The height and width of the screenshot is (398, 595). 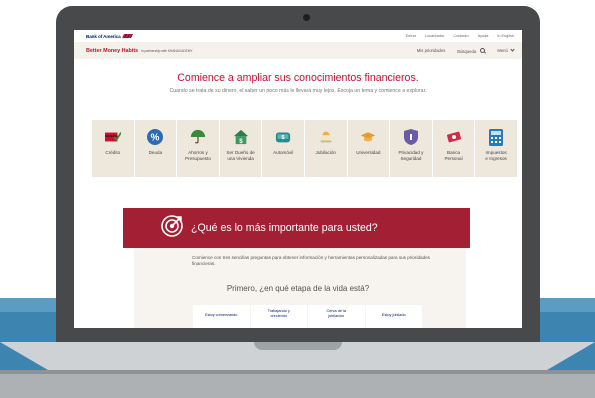 I want to click on topic-tile-homeownership: $ Ser Dueño de una Vivienda, so click(x=240, y=148).